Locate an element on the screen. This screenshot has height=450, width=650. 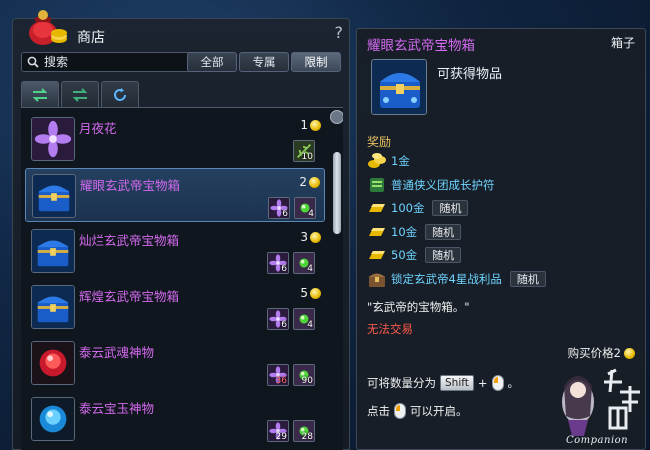
help-icon: ? is located at coordinates (339, 32).